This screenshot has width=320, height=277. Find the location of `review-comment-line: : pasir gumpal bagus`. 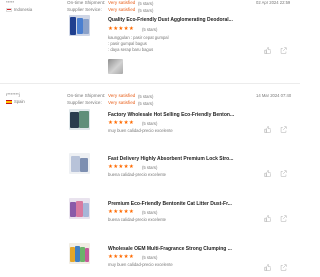

review-comment-line: : pasir gumpal bagus is located at coordinates (127, 43).